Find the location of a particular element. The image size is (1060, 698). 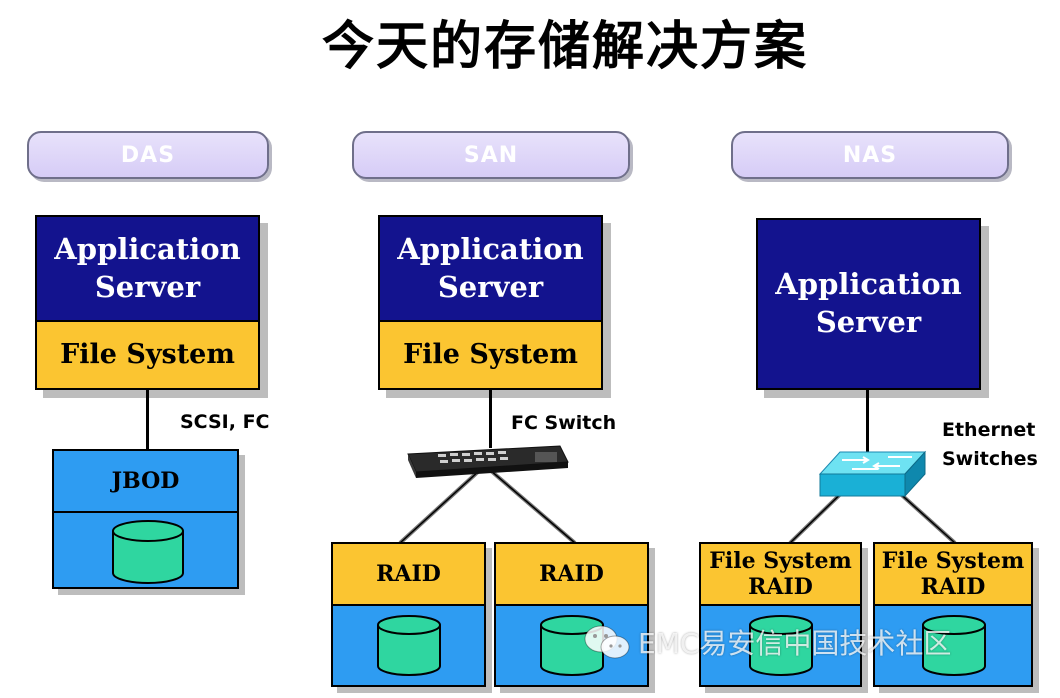

watermark-text: EMC易安信中国技术社区 is located at coordinates (795, 643).